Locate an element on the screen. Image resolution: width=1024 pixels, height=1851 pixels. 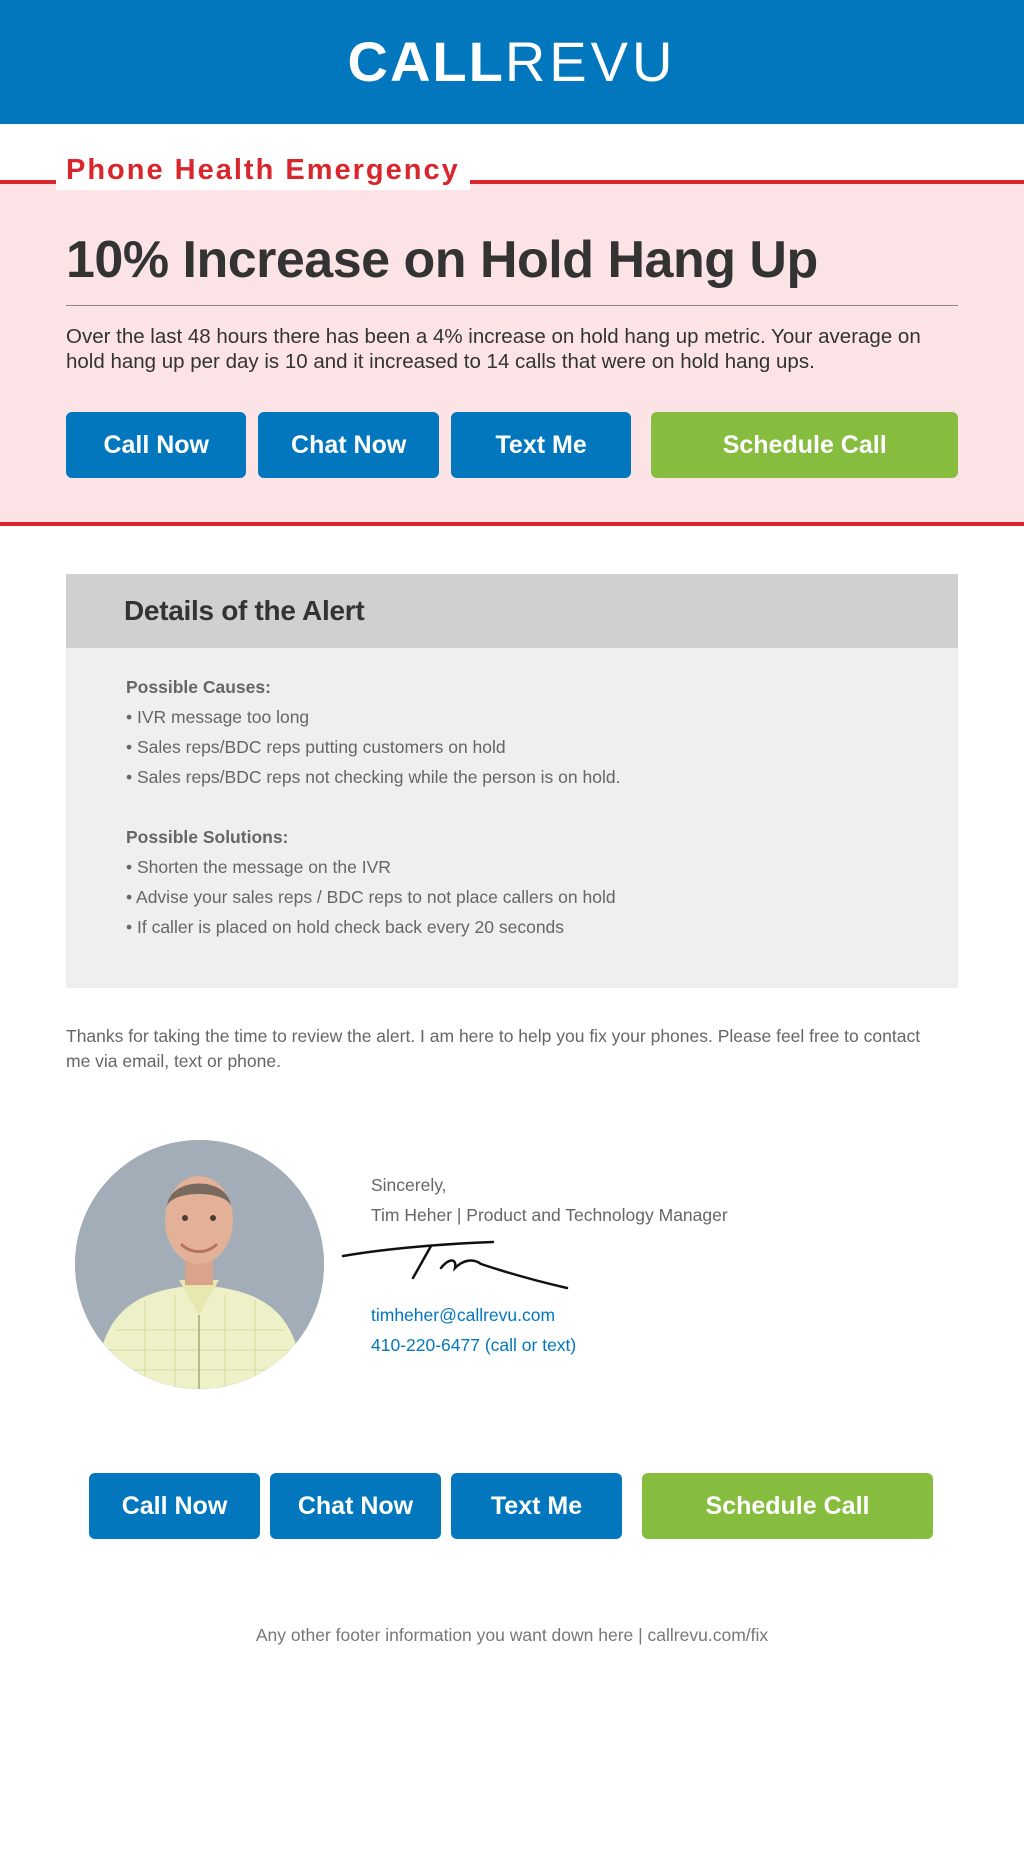
solutions-title: Possible Solutions: is located at coordinates (207, 837).